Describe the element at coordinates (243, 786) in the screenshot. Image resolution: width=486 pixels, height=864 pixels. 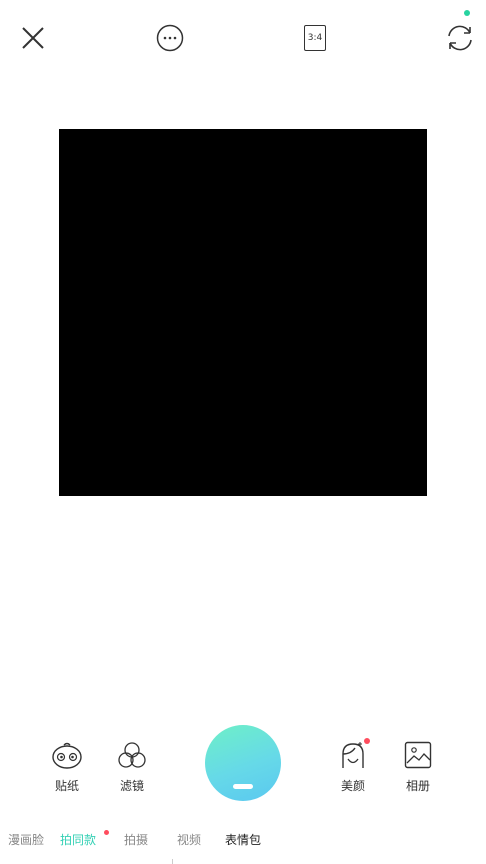
I see `shutter-smile-icon` at that location.